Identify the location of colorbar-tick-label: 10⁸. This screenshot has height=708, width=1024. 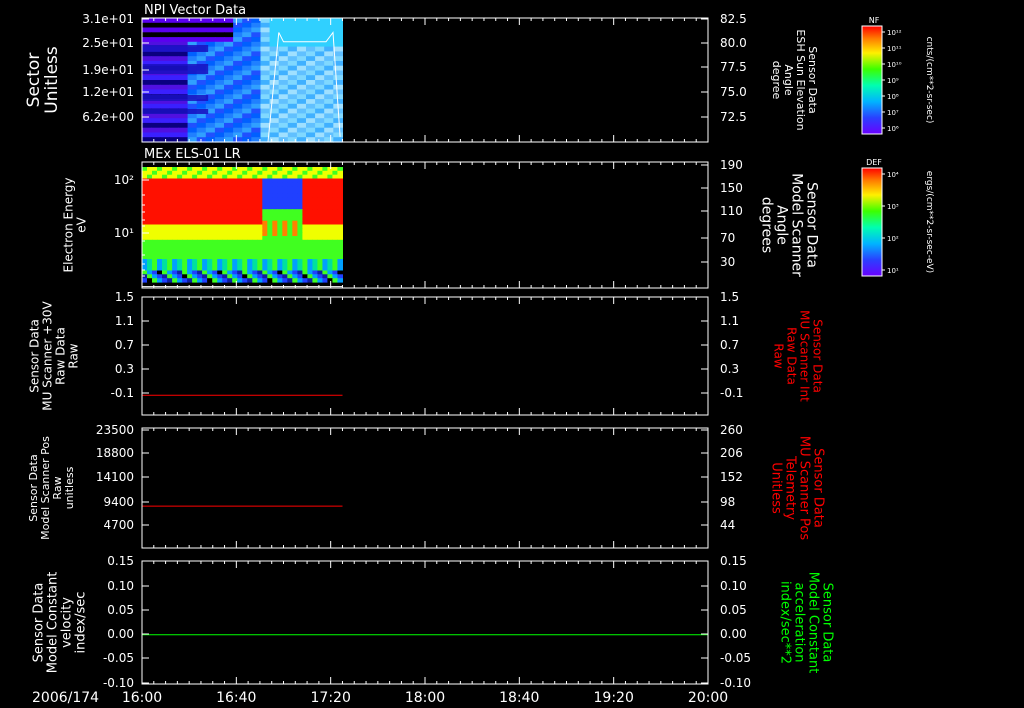
(893, 97).